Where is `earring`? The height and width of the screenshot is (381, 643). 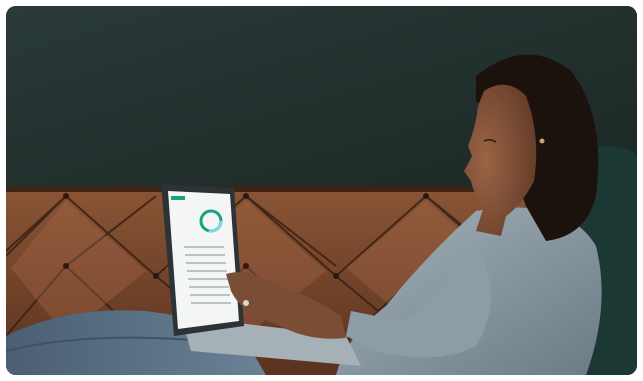
earring is located at coordinates (542, 141).